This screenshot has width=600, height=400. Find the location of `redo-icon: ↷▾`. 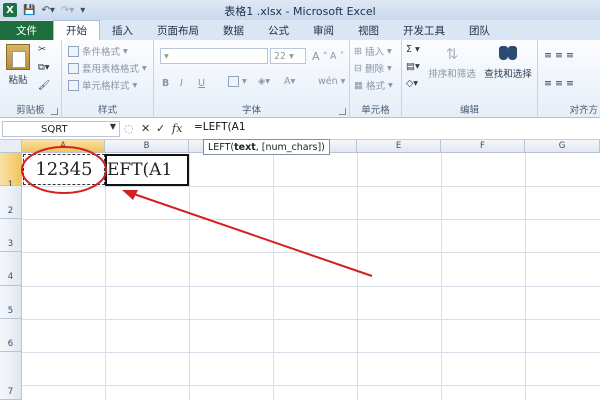

redo-icon: ↷▾ is located at coordinates (67, 10).